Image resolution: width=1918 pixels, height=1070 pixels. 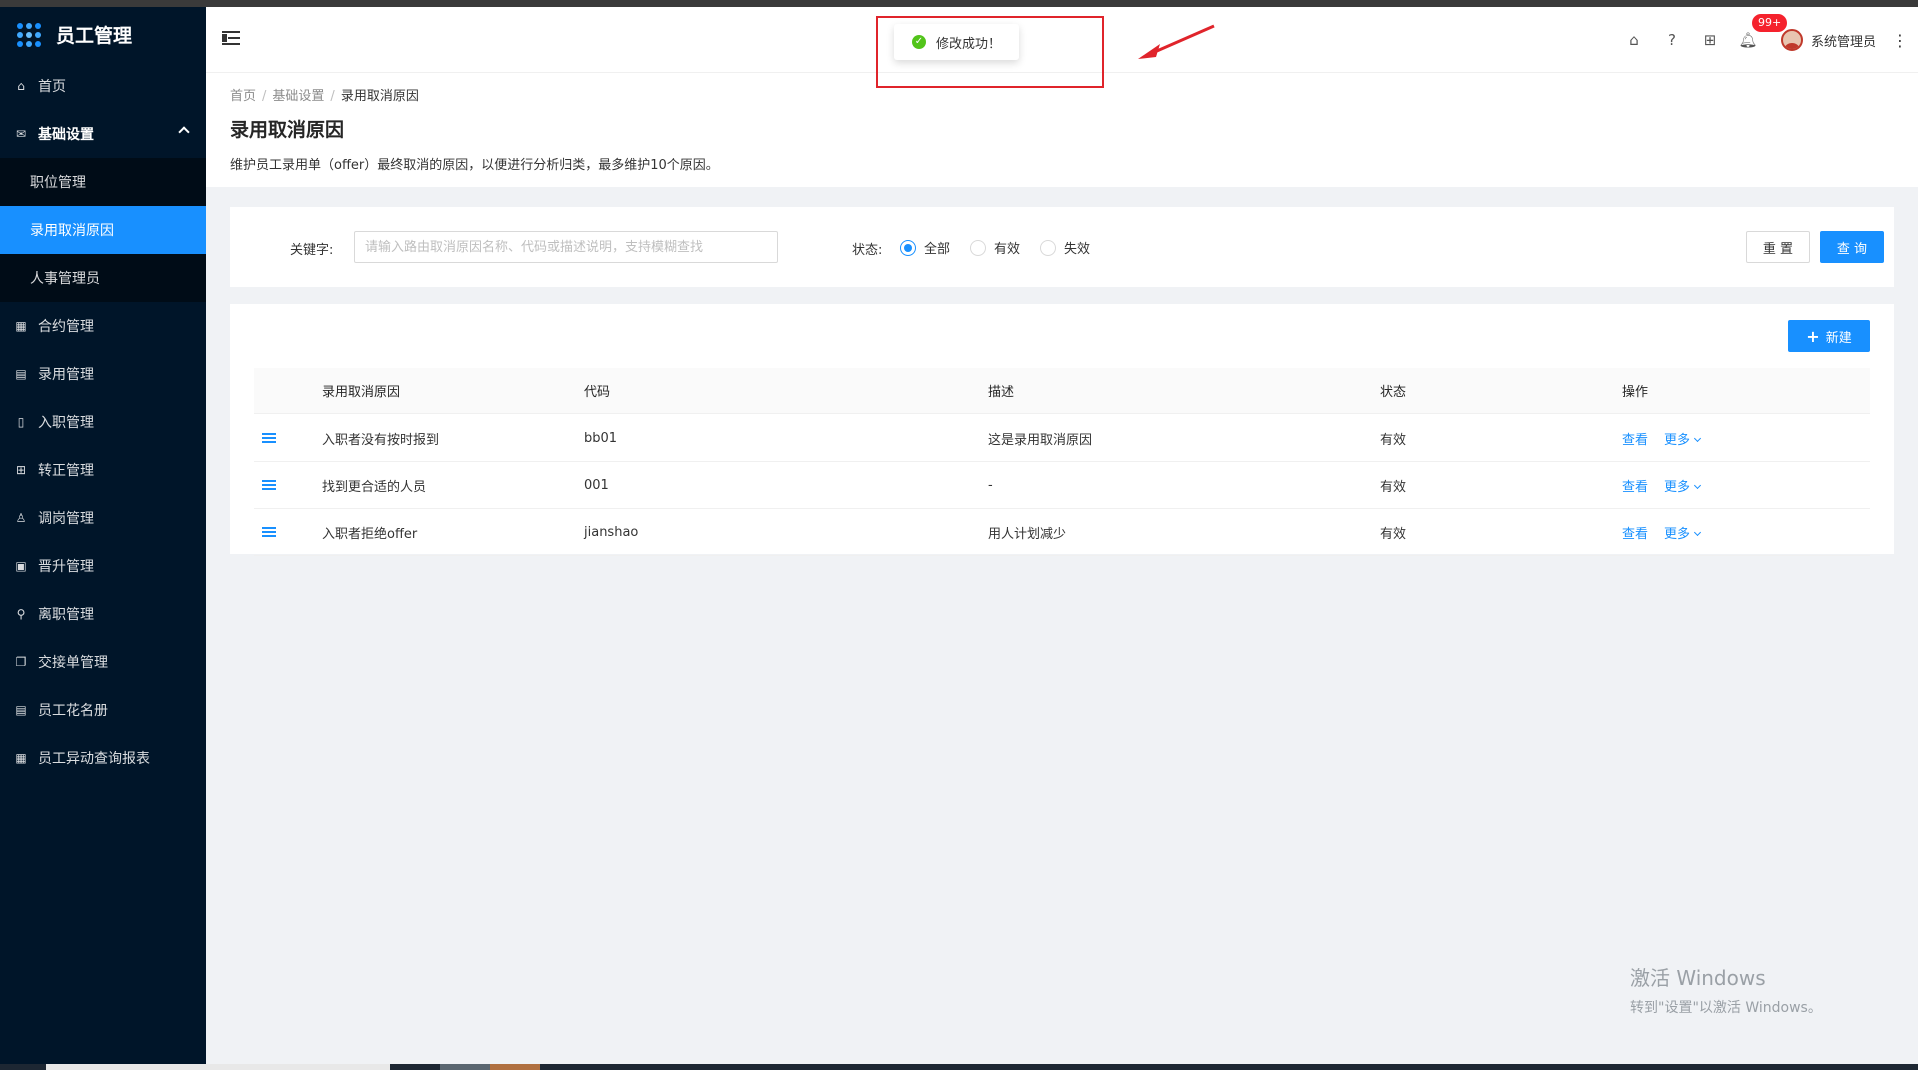 I want to click on query-button: 查 询, so click(x=1852, y=247).